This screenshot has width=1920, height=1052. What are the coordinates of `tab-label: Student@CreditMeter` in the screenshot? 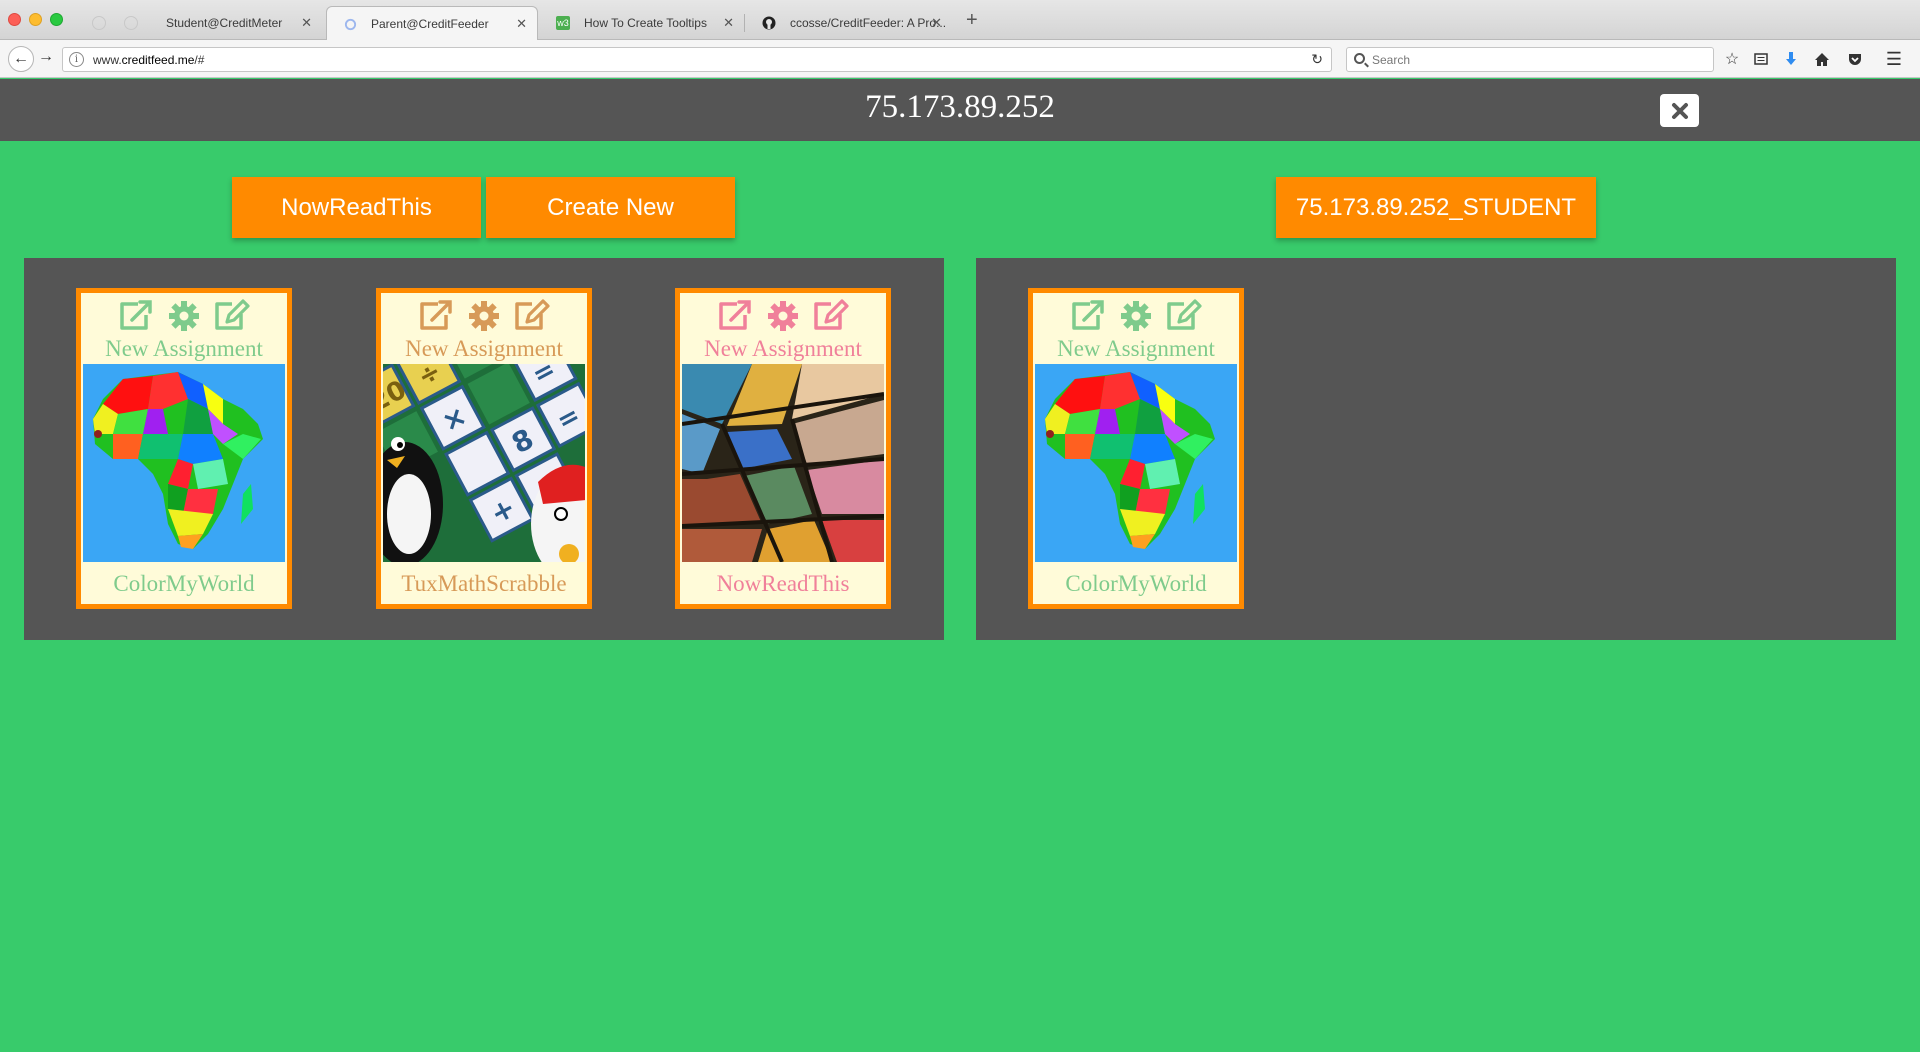 It's located at (224, 23).